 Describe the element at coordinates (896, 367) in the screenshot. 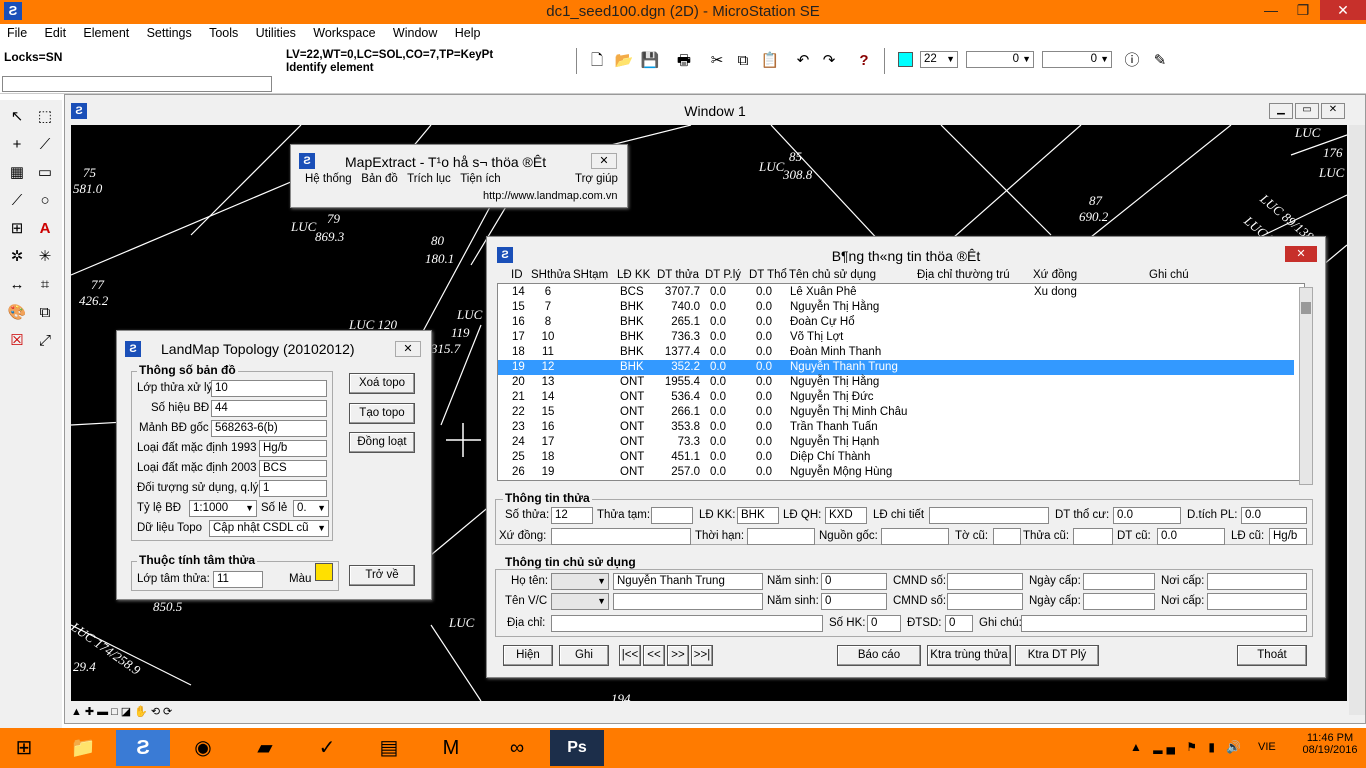

I see `table-row: 19 12 BHK 352.2 0.0 0.0 Nguyễn Thanh Trung` at that location.